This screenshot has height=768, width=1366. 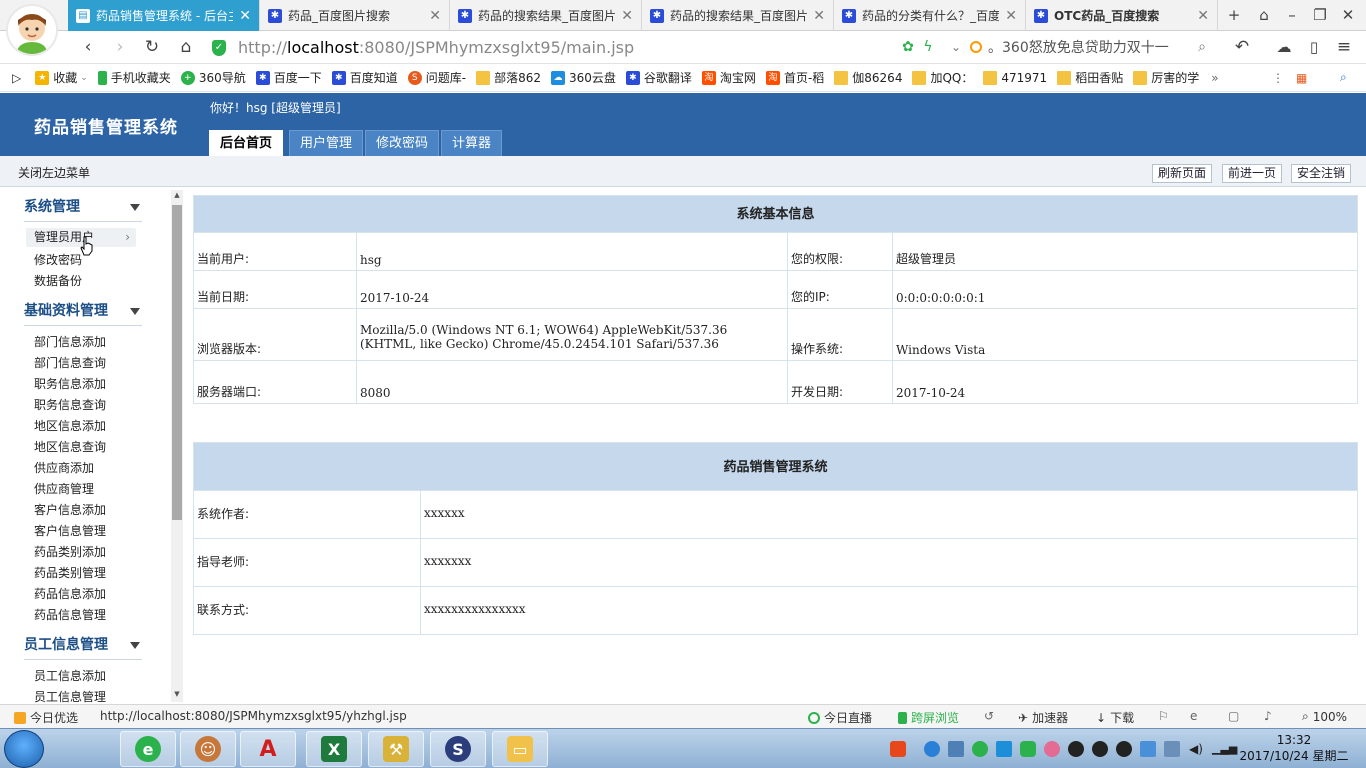 I want to click on cross-screen-link: 跨屏浏览, so click(x=928, y=717).